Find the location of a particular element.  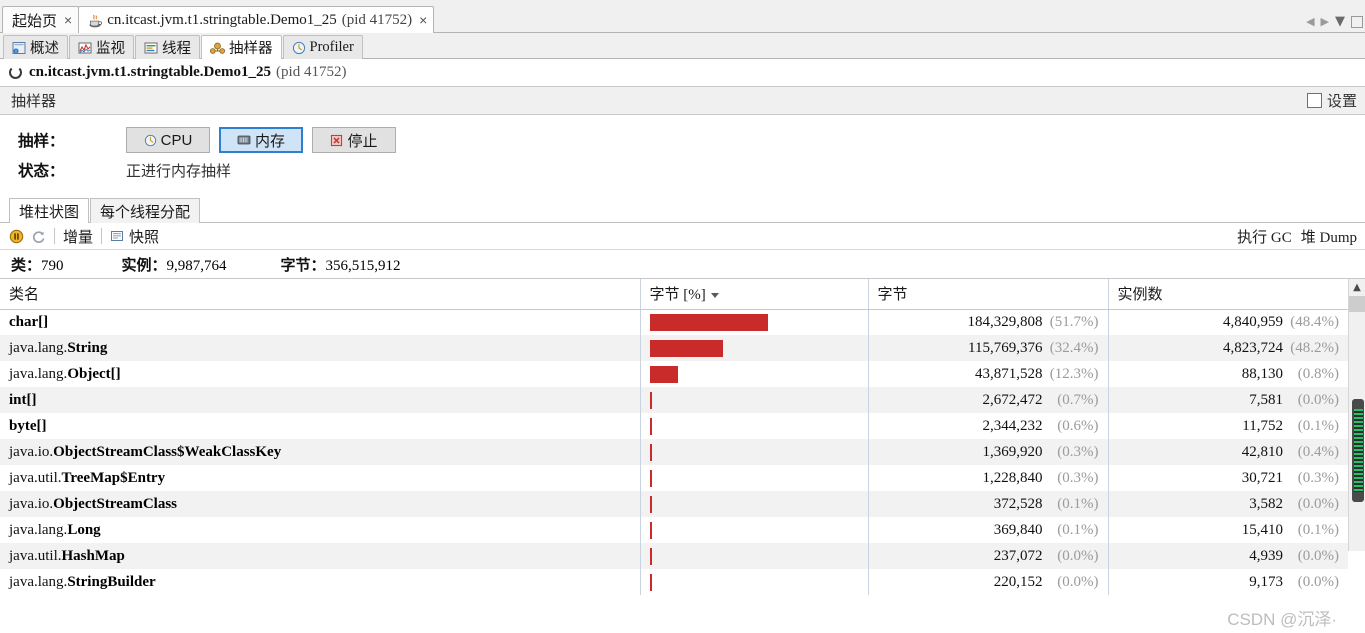

memory-icon is located at coordinates (244, 140).